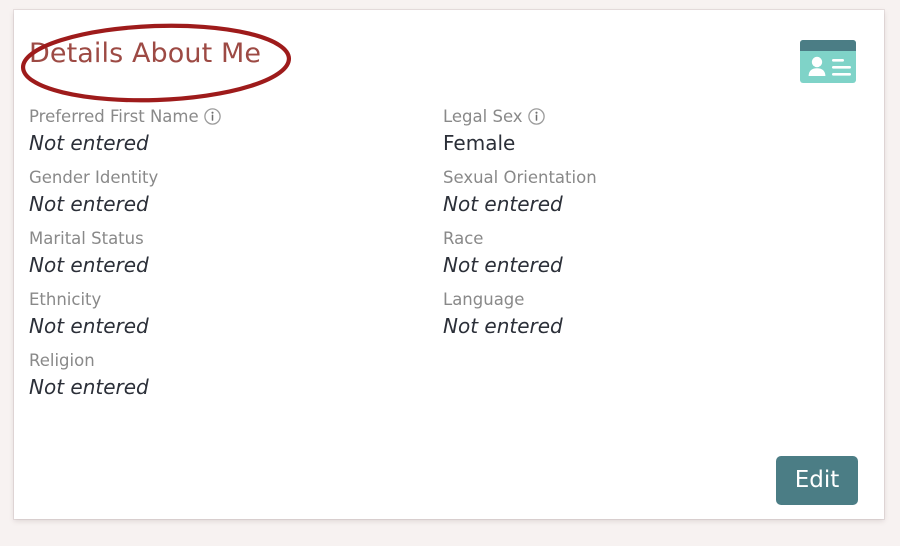  Describe the element at coordinates (229, 361) in the screenshot. I see `field-label: Religion` at that location.